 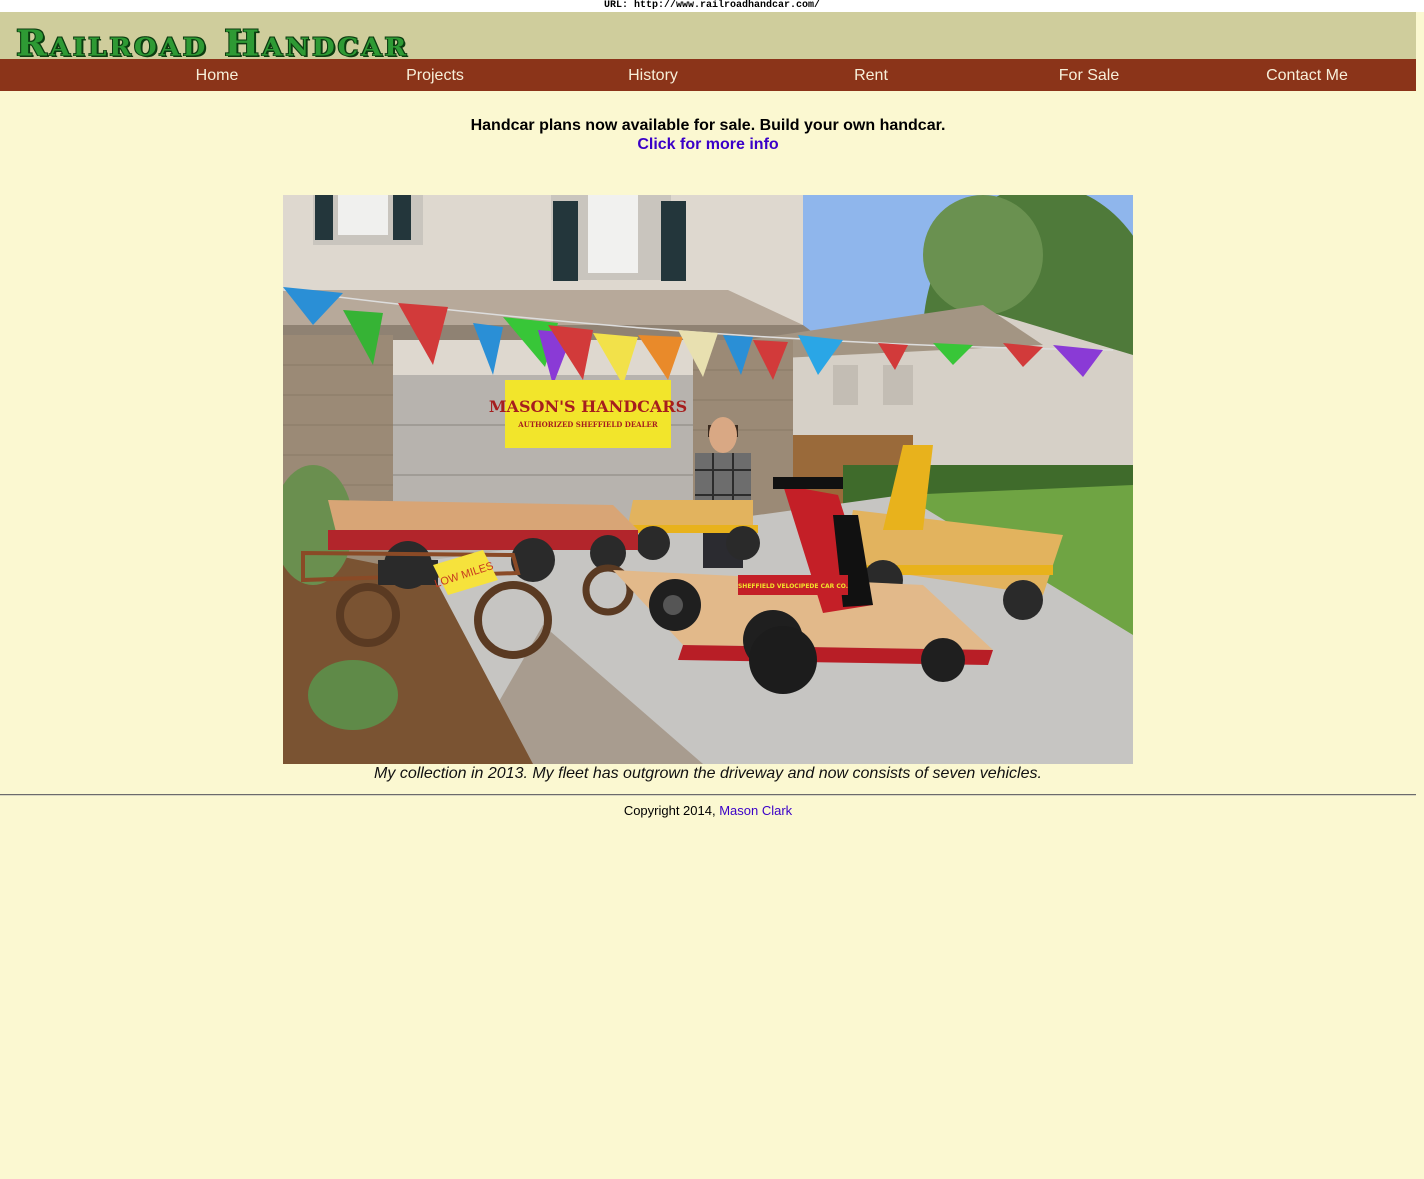 What do you see at coordinates (1307, 75) in the screenshot?
I see `nav-contact-me-link: Contact Me` at bounding box center [1307, 75].